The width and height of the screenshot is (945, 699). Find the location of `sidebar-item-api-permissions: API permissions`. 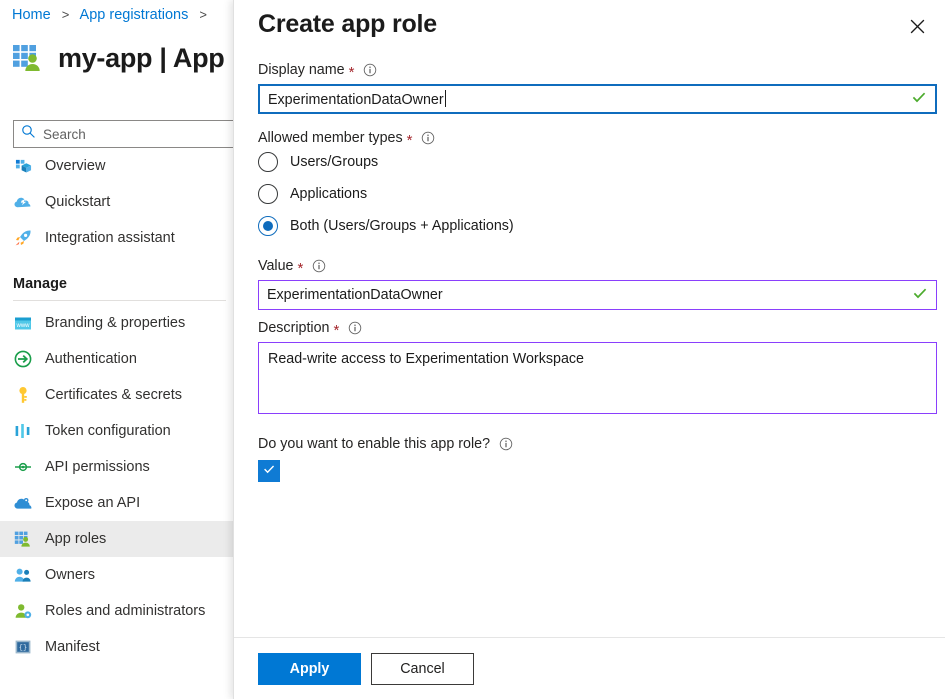

sidebar-item-api-permissions: API permissions is located at coordinates (118, 467).